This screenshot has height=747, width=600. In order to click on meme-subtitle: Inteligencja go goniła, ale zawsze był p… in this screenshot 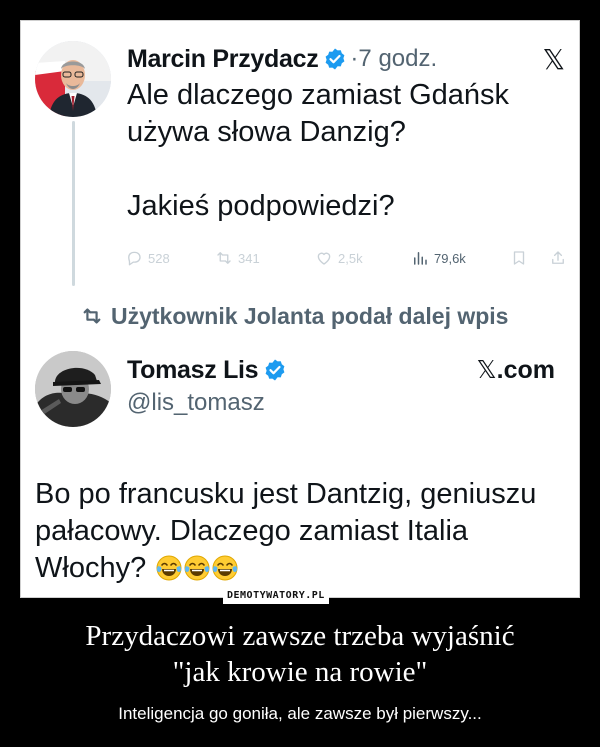, I will do `click(300, 713)`.